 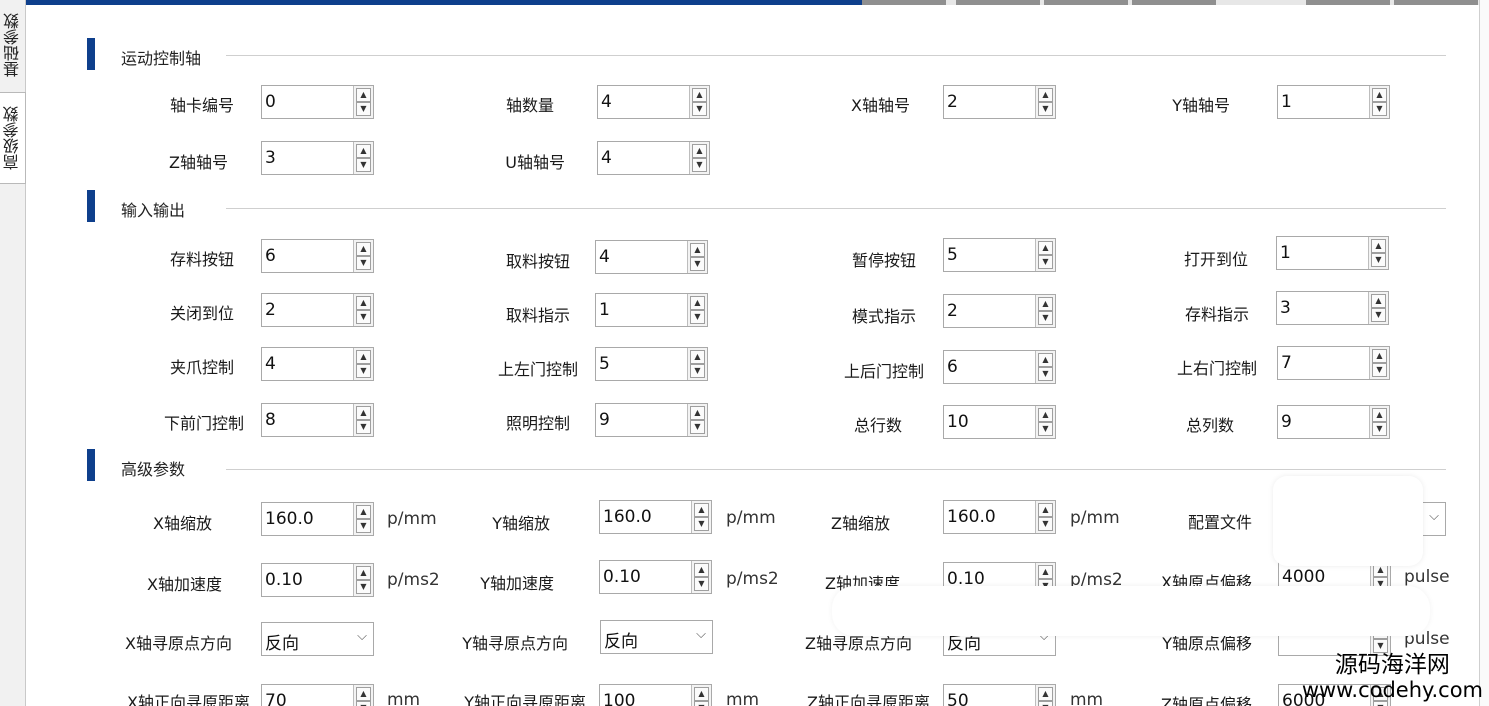 What do you see at coordinates (646, 695) in the screenshot?
I see `y-pos-home-dist-input` at bounding box center [646, 695].